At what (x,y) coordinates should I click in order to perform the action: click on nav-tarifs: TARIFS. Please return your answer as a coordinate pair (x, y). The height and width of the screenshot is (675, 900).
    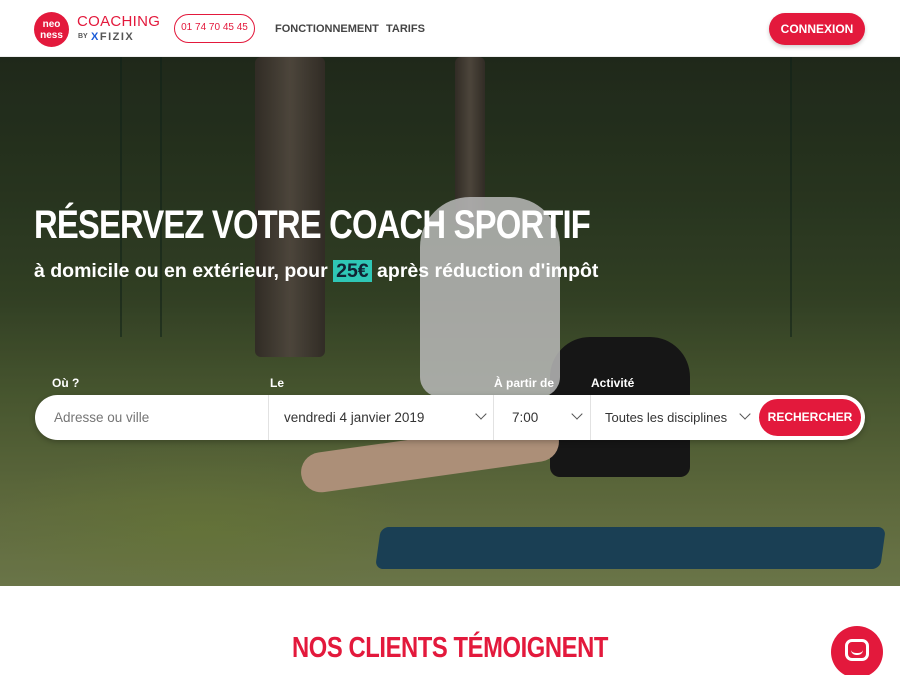
    Looking at the image, I should click on (405, 29).